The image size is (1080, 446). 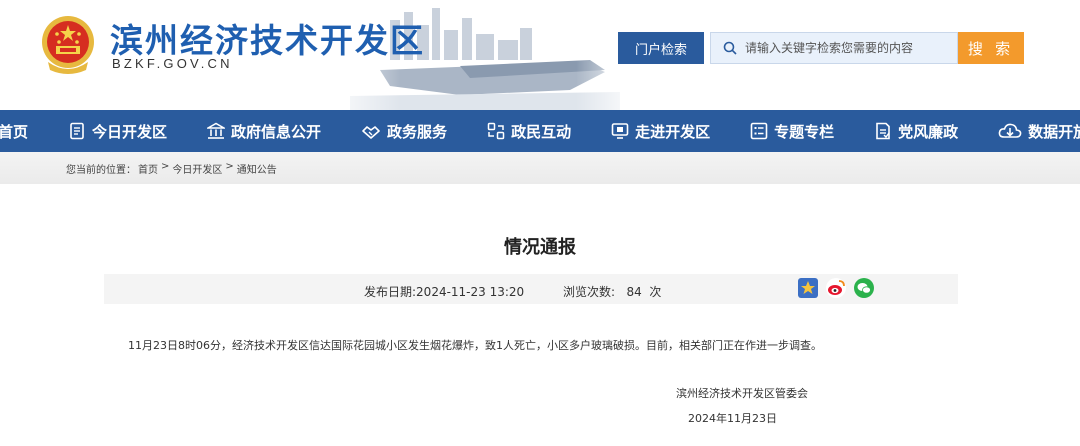 What do you see at coordinates (730, 48) in the screenshot?
I see `search-icon` at bounding box center [730, 48].